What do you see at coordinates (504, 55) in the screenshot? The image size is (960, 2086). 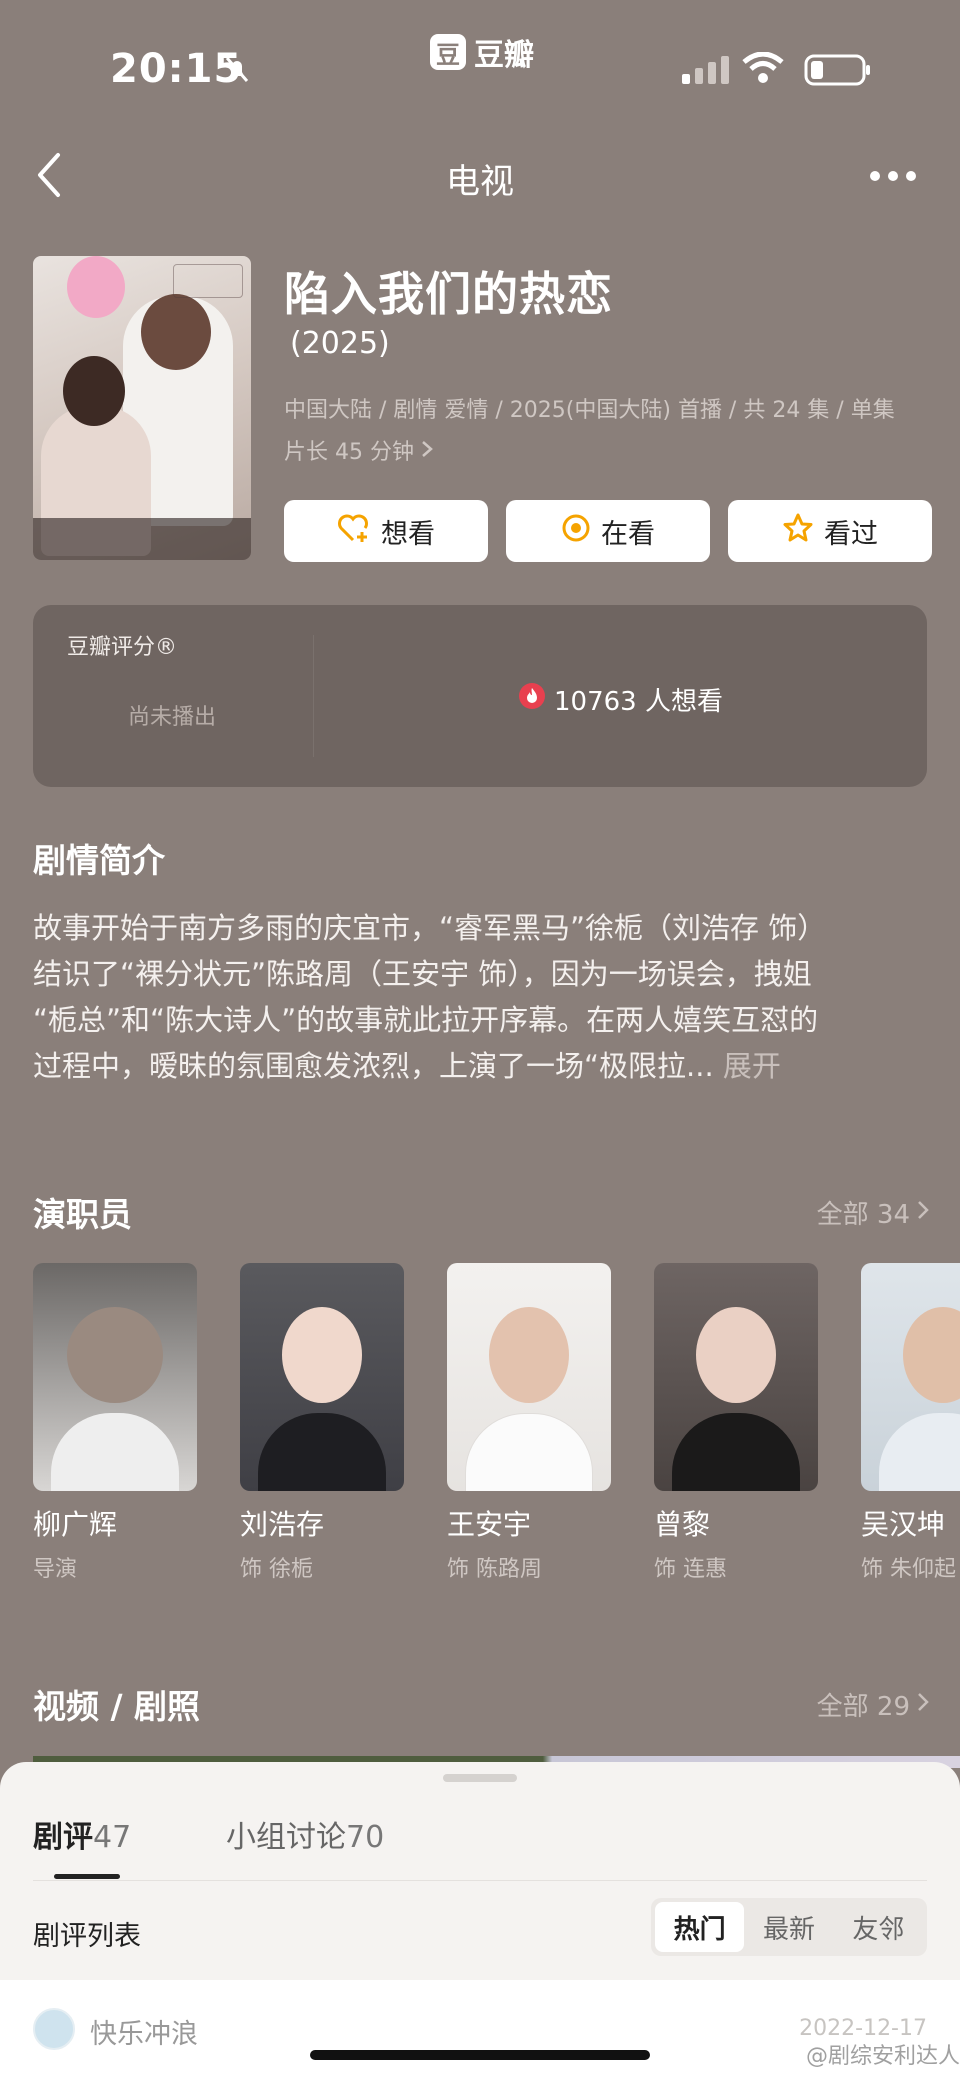 I see `app-name: 豆瓣` at bounding box center [504, 55].